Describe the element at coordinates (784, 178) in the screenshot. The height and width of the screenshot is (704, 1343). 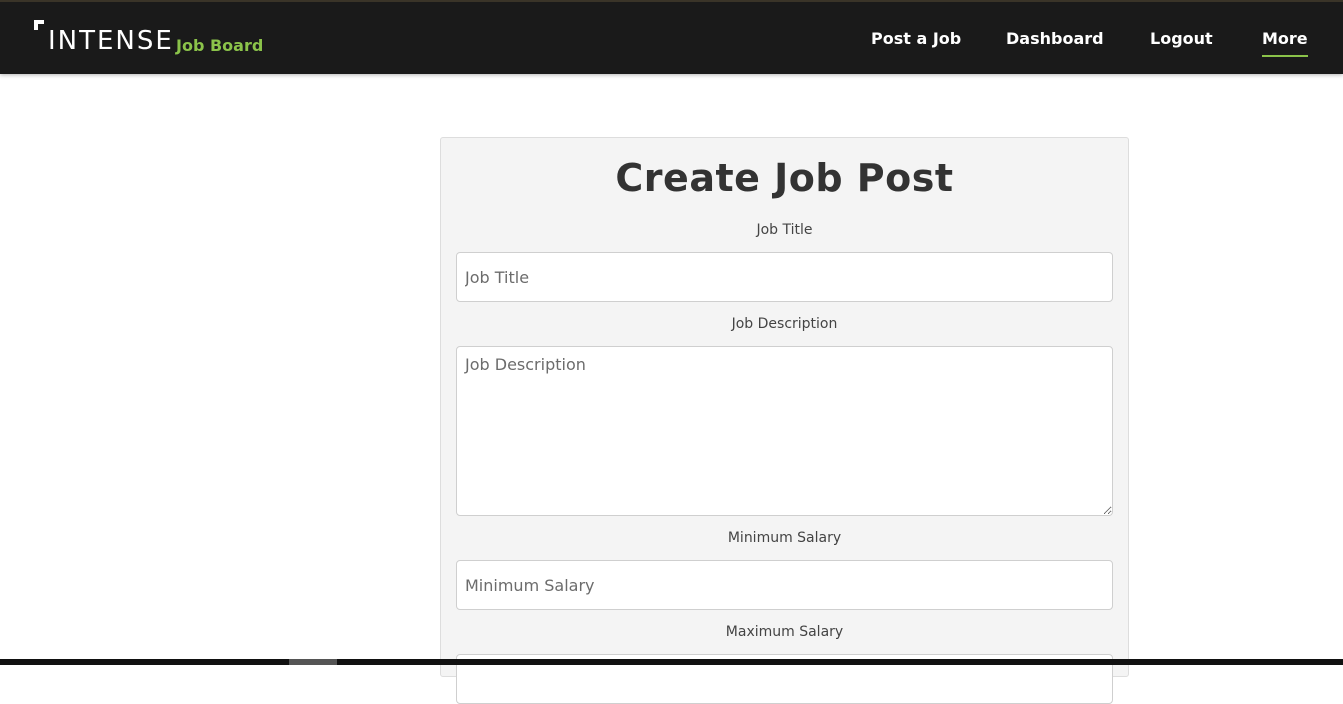
I see `form-title: Create Job Post` at that location.